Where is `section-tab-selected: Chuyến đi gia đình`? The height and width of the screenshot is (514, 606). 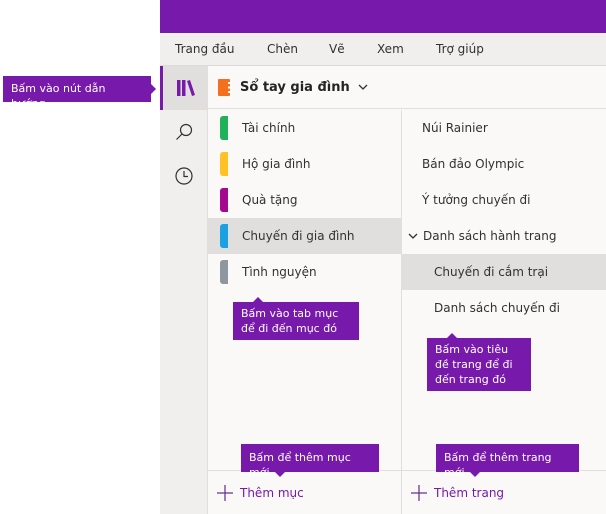
section-tab-selected: Chuyến đi gia đình is located at coordinates (305, 236).